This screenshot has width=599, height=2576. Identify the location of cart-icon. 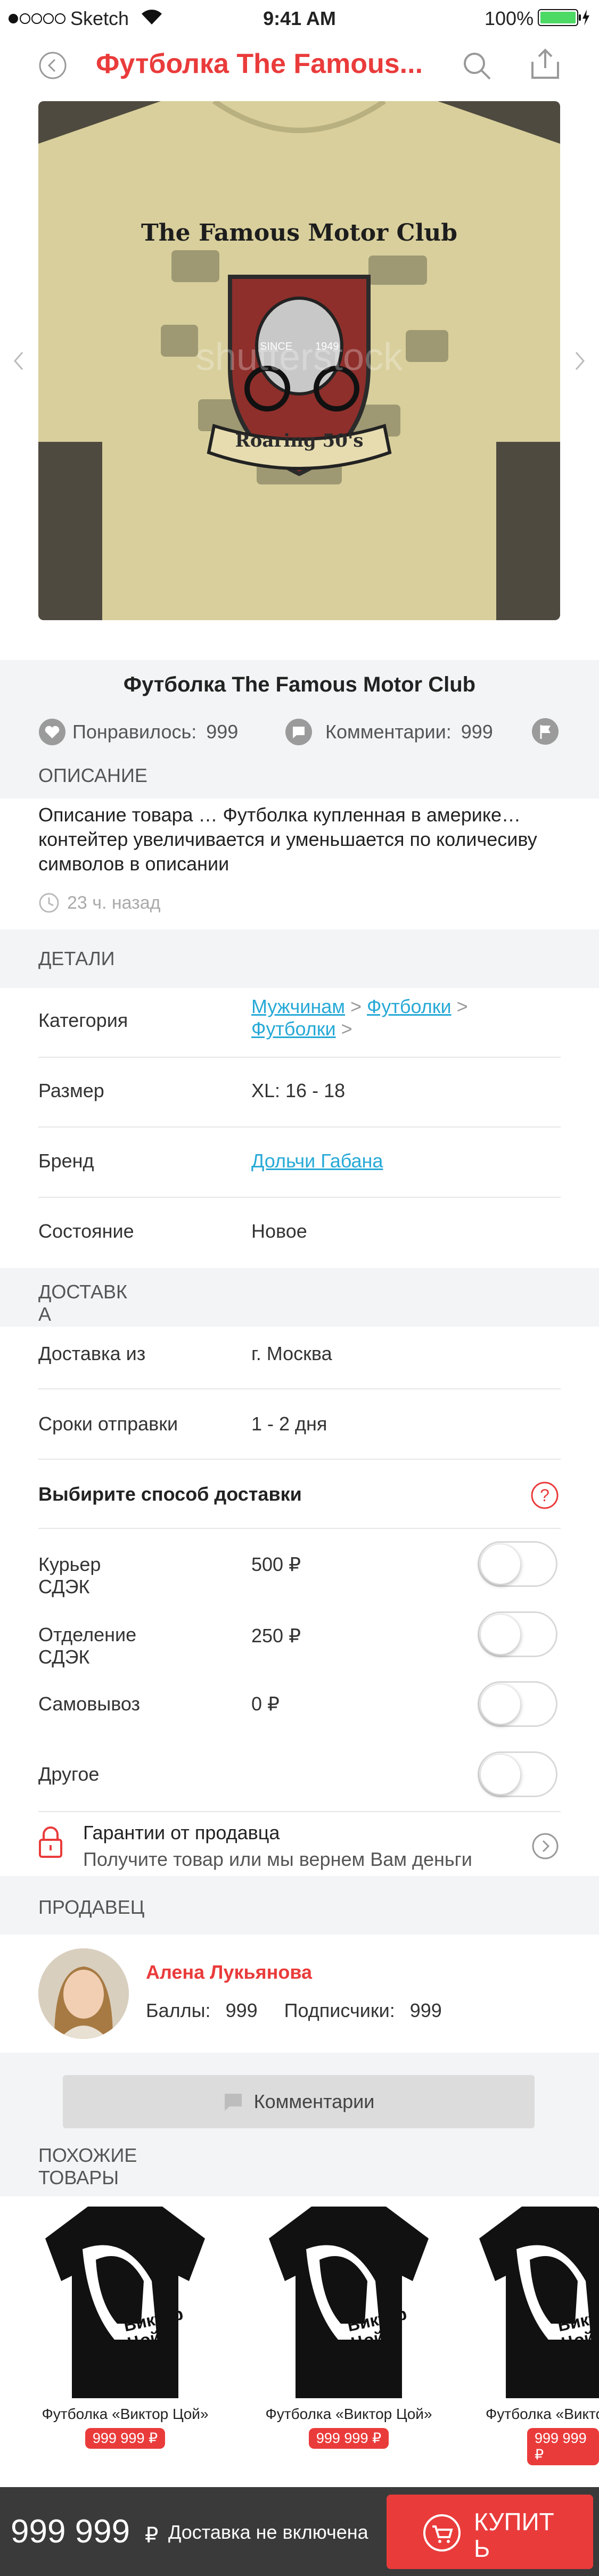
(442, 2535).